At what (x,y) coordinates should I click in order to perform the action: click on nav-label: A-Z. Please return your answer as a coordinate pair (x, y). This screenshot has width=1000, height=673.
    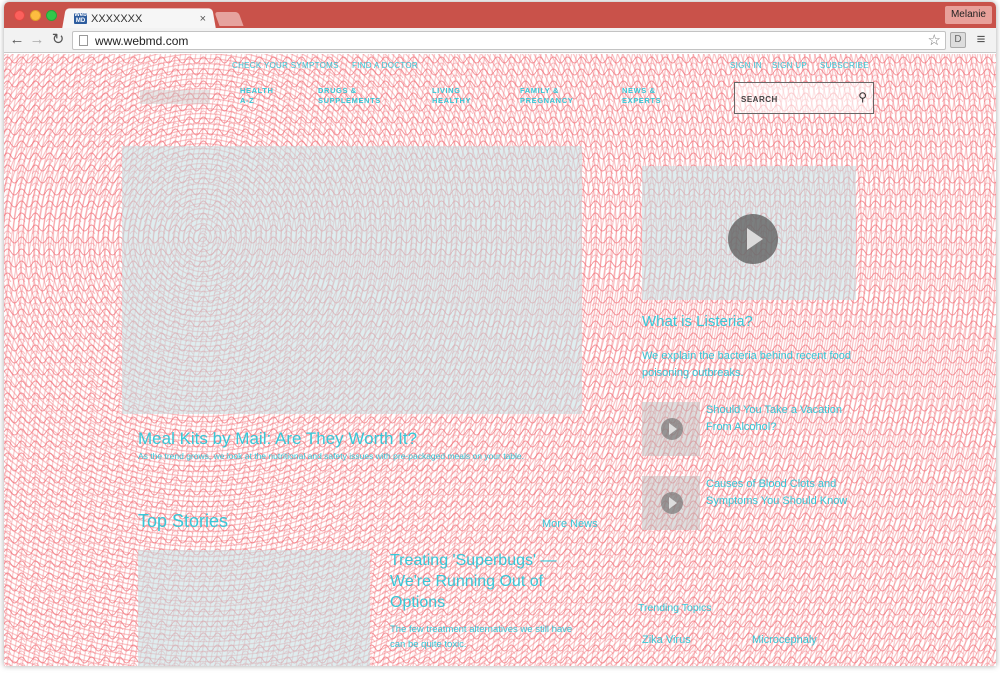
    Looking at the image, I should click on (247, 100).